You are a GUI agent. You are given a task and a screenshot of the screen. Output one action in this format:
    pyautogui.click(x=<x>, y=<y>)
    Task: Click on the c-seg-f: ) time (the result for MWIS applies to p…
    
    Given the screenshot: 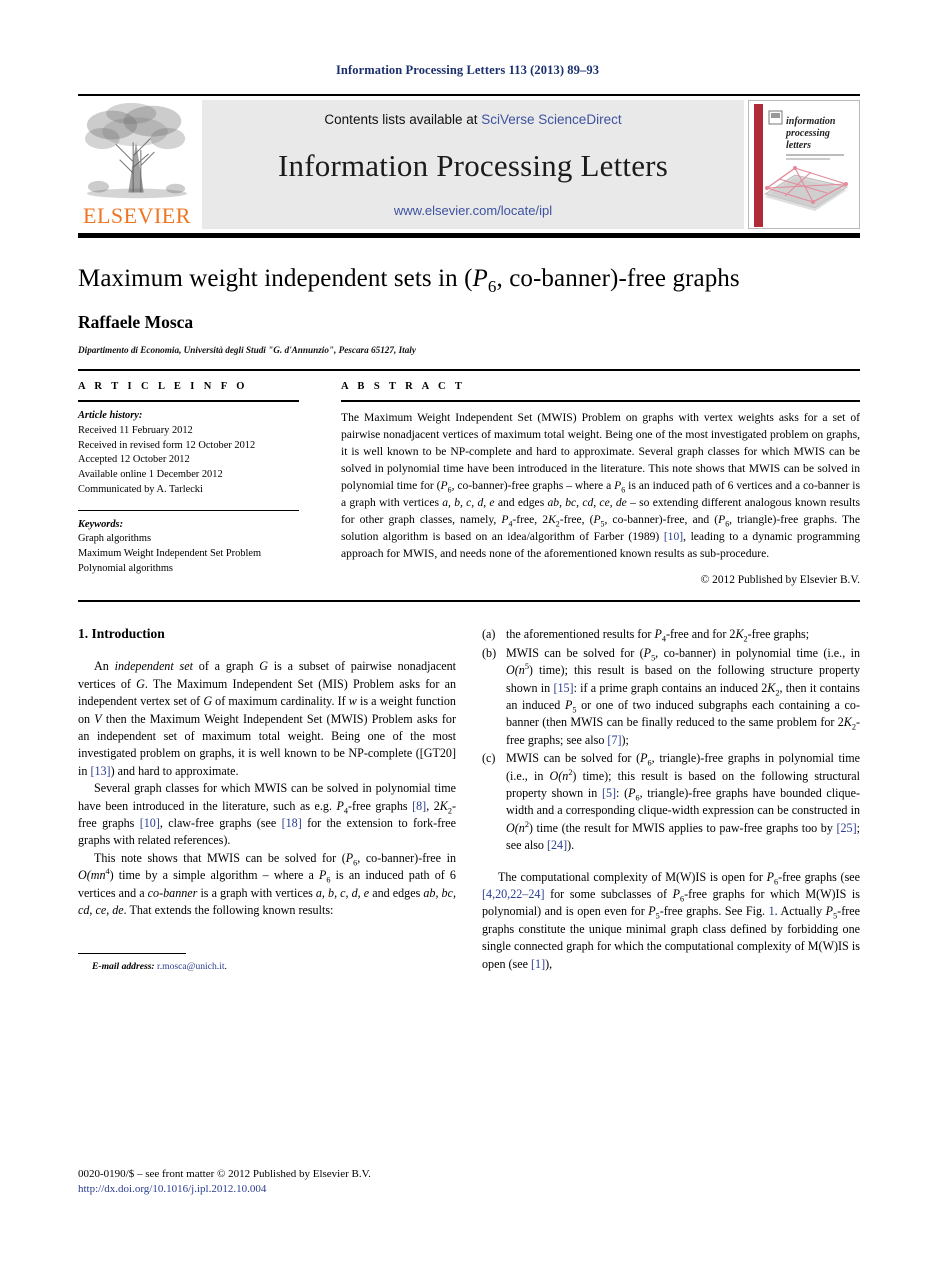 What is the action you would take?
    pyautogui.click(x=682, y=827)
    